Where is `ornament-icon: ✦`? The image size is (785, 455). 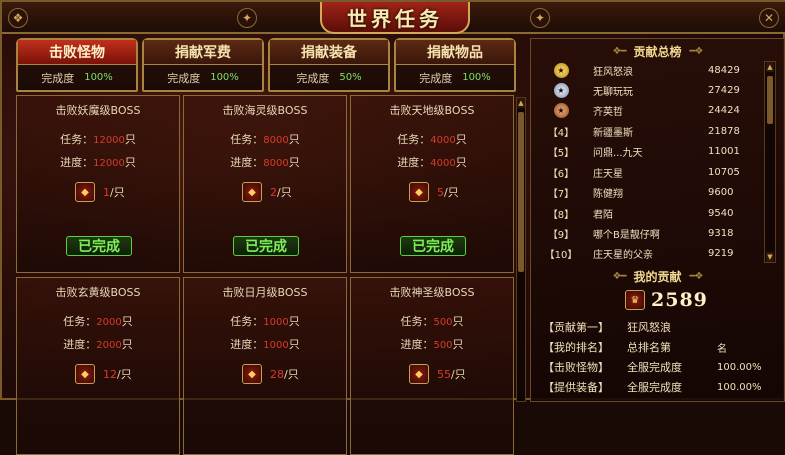 ornament-icon: ✦ is located at coordinates (247, 18).